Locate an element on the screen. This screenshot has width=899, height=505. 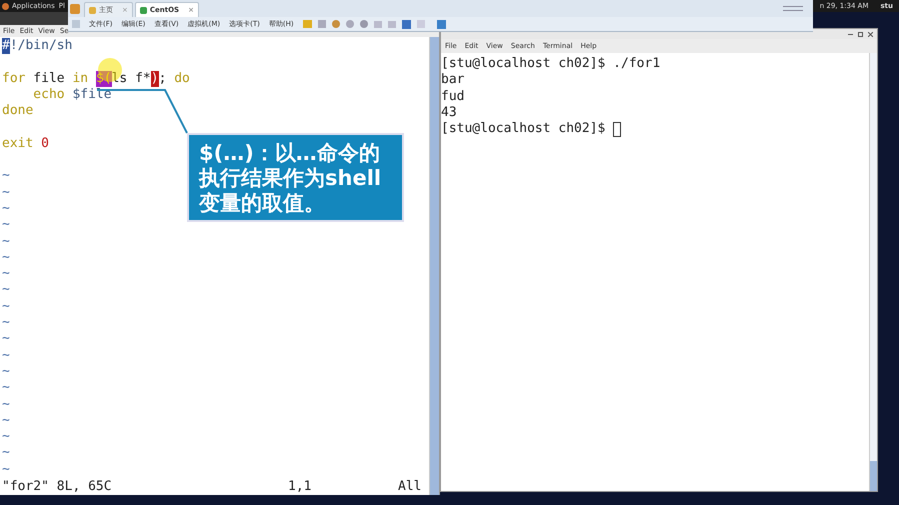
status-position: 1,1 is located at coordinates (300, 487).